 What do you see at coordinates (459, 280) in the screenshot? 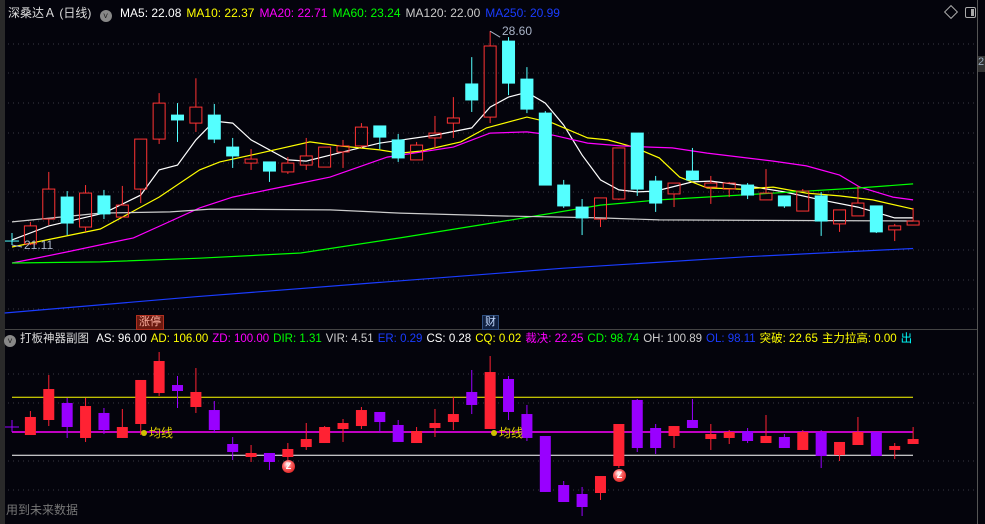
I see `ma-line-ma250` at bounding box center [459, 280].